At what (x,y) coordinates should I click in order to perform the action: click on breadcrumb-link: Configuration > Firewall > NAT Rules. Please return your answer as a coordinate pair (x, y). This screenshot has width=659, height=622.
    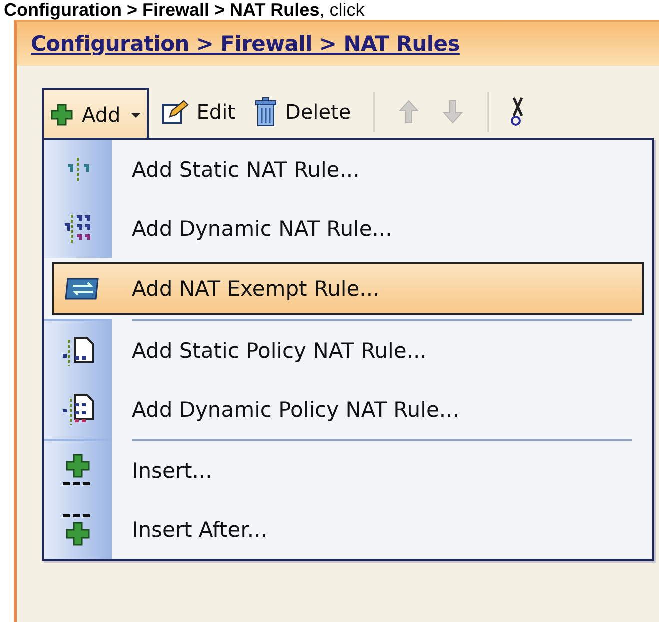
    Looking at the image, I should click on (245, 44).